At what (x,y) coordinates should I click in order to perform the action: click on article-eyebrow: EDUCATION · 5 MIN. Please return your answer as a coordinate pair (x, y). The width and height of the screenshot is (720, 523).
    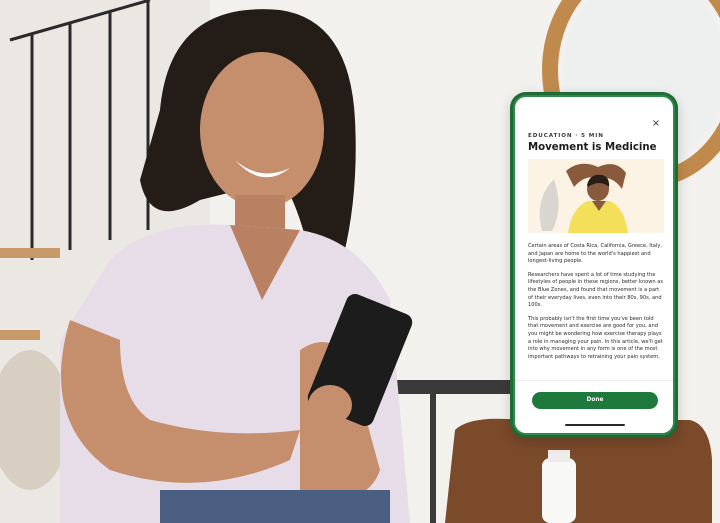
    Looking at the image, I should click on (566, 136).